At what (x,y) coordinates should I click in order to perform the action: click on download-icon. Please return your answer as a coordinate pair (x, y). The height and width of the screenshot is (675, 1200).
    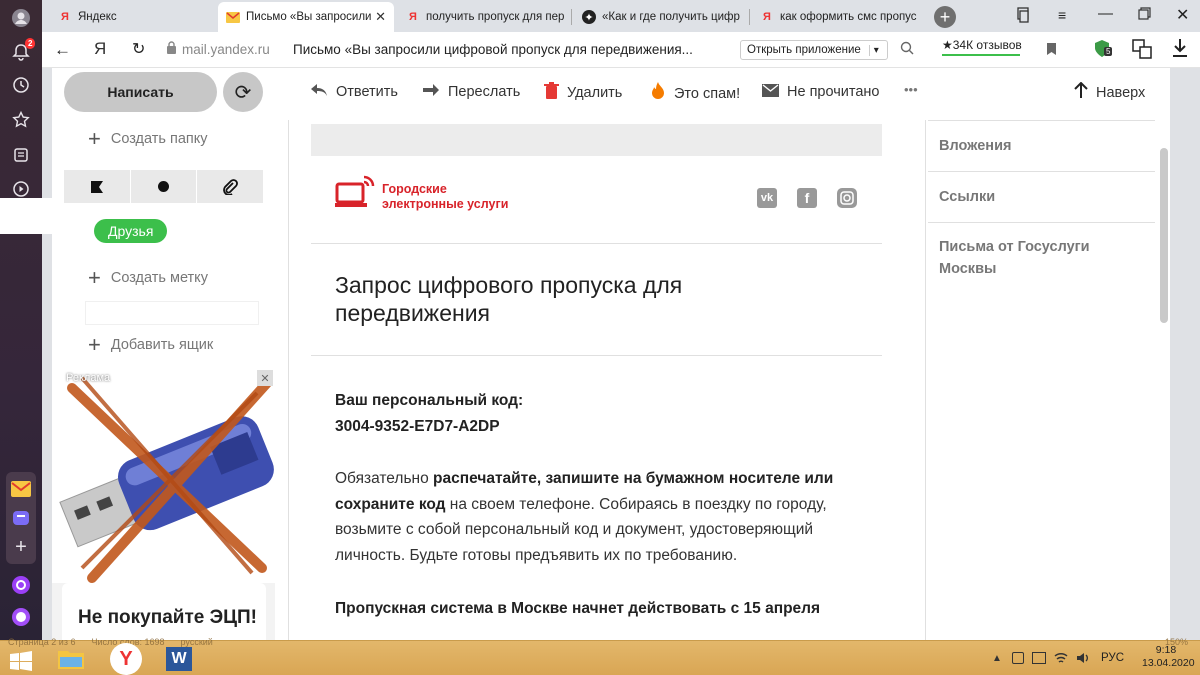
    Looking at the image, I should click on (1180, 49).